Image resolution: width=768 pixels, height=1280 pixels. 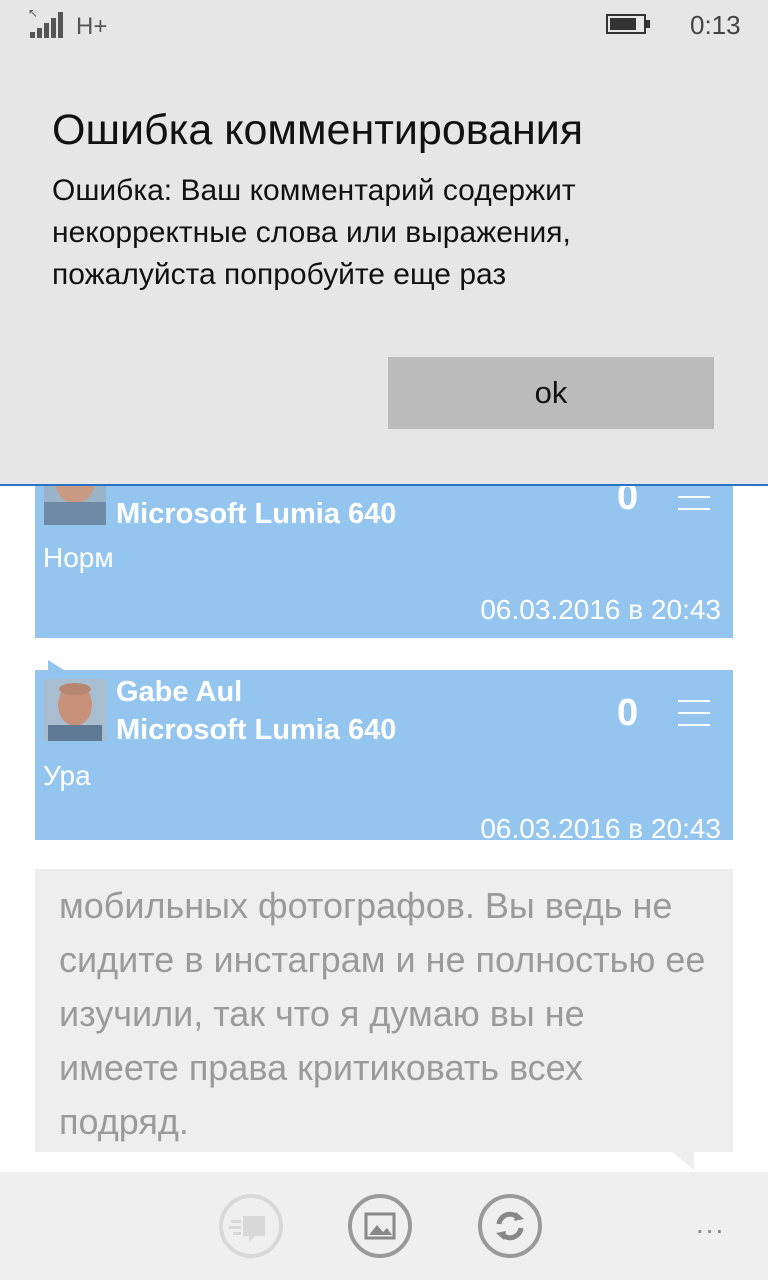 I want to click on battery-icon, so click(x=628, y=24).